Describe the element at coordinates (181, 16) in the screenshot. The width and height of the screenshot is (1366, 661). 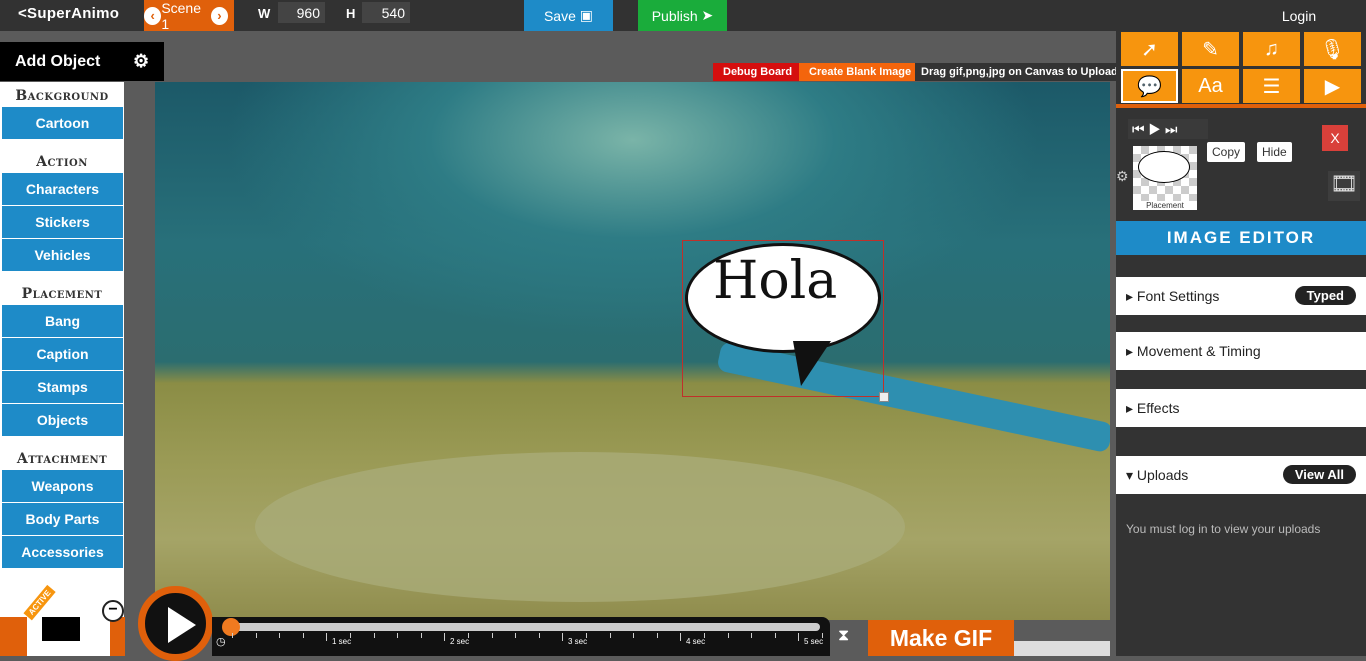
I see `scene-label: Scene 1` at that location.